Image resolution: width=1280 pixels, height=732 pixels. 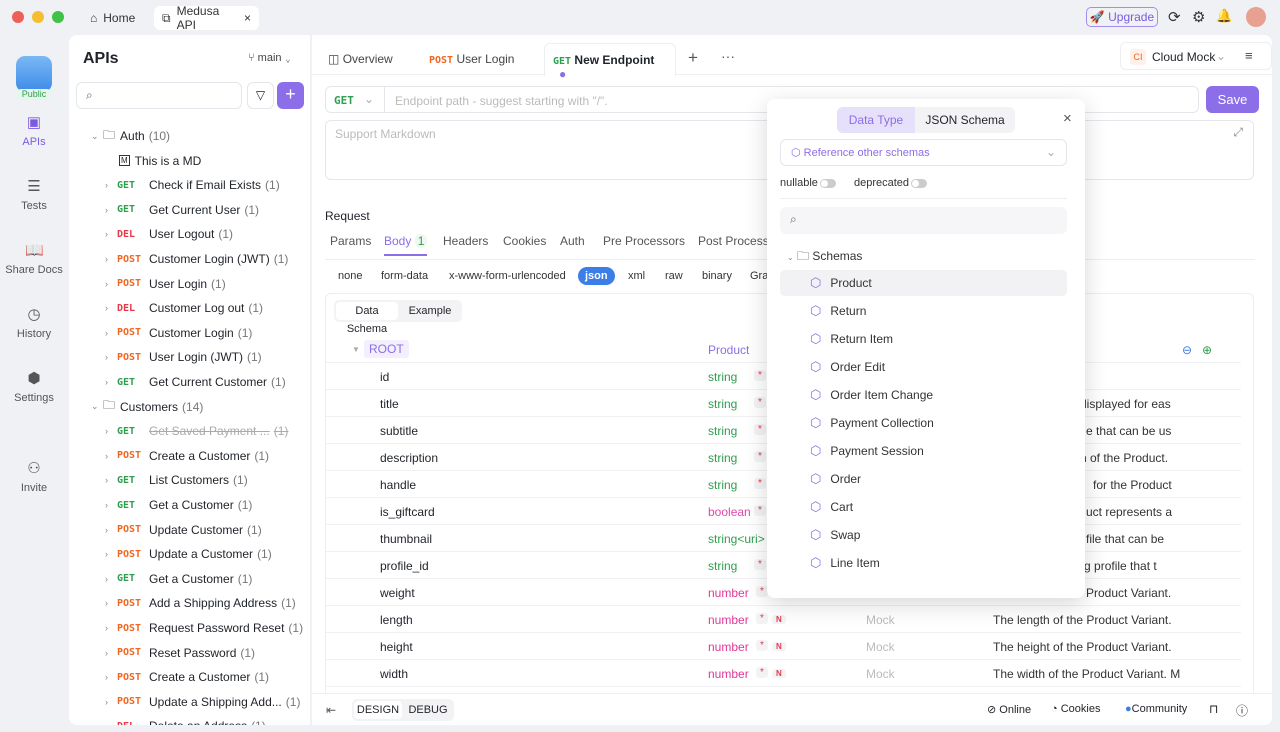 I want to click on schemas-folder: ⌄ 🗀 Schemas, so click(x=824, y=257).